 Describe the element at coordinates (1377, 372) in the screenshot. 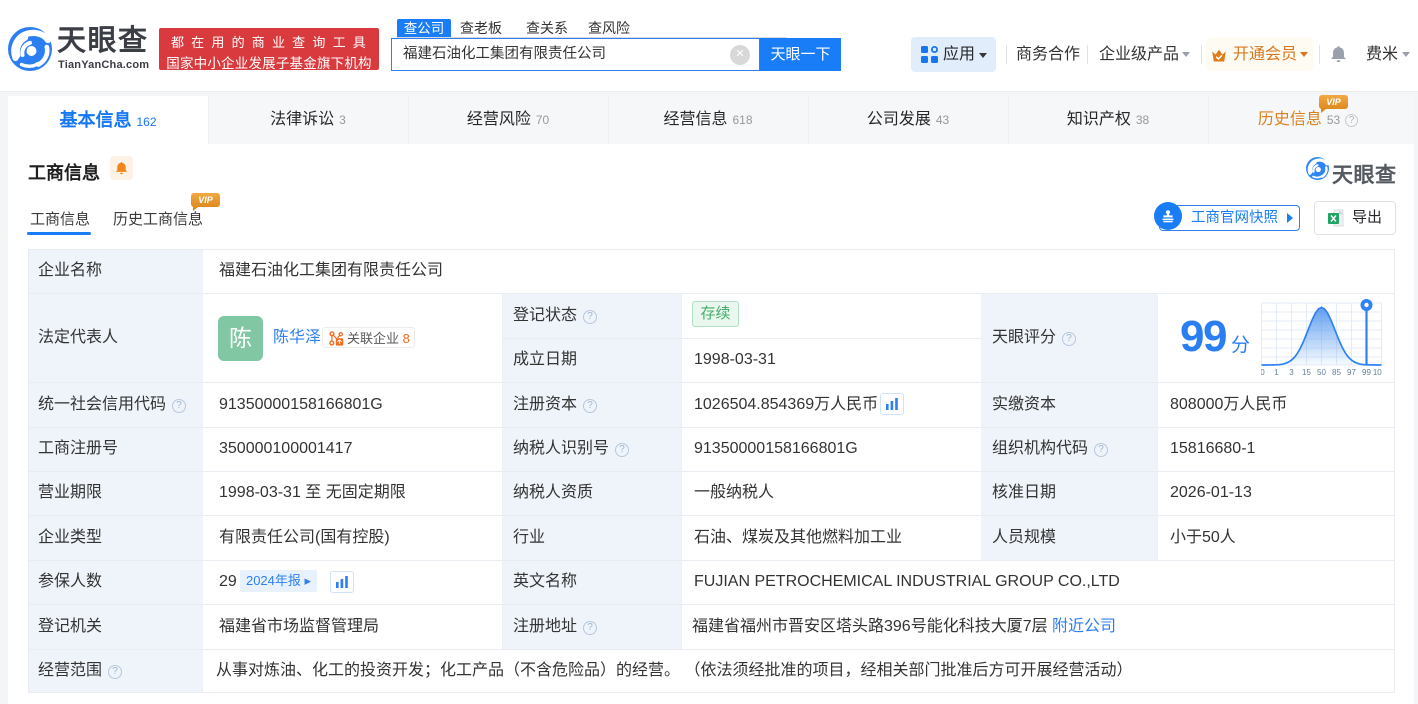

I see `svg-text: 100` at that location.